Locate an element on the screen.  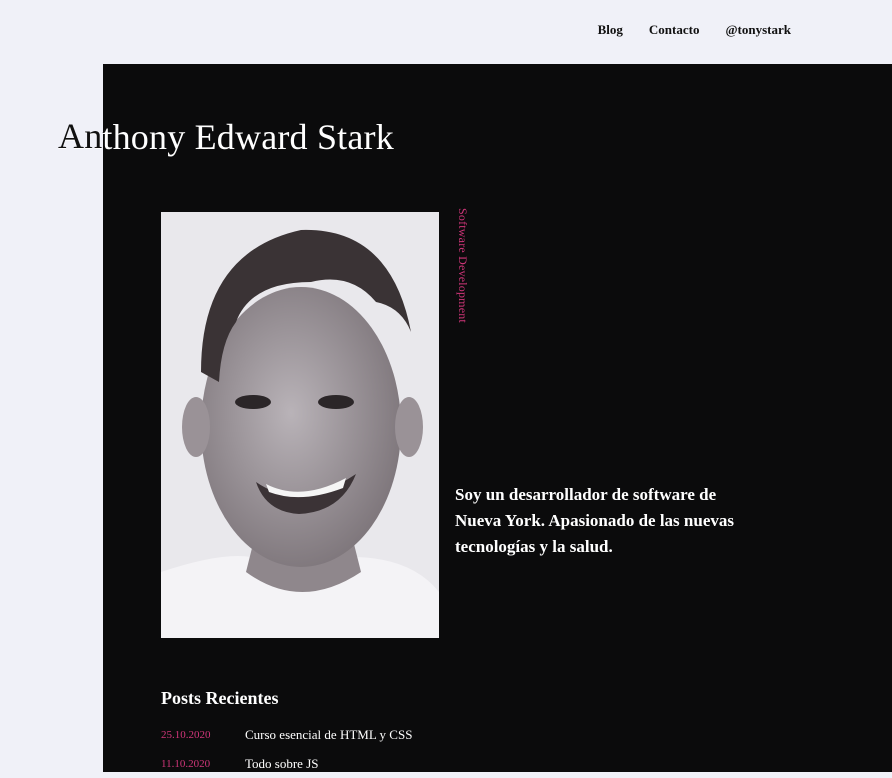
list-item: 25.10.2020 Curso esencial de HTML y CSS is located at coordinates (286, 734).